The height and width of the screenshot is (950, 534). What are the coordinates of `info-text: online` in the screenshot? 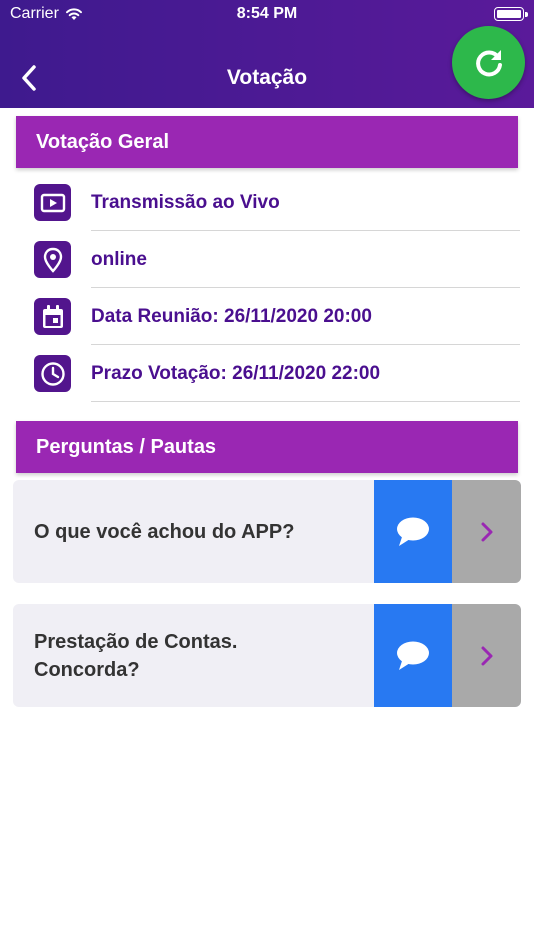 It's located at (119, 259).